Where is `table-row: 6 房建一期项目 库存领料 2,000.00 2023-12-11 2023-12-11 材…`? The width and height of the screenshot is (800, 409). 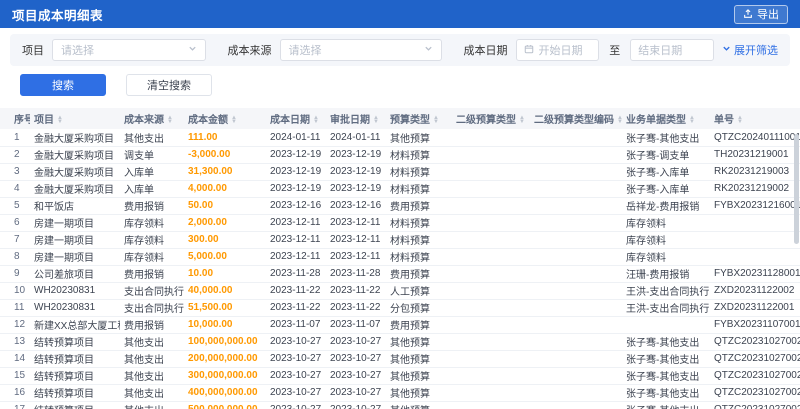
table-row: 6 房建一期项目 库存领料 2,000.00 2023-12-11 2023-12-11 材… is located at coordinates (400, 223).